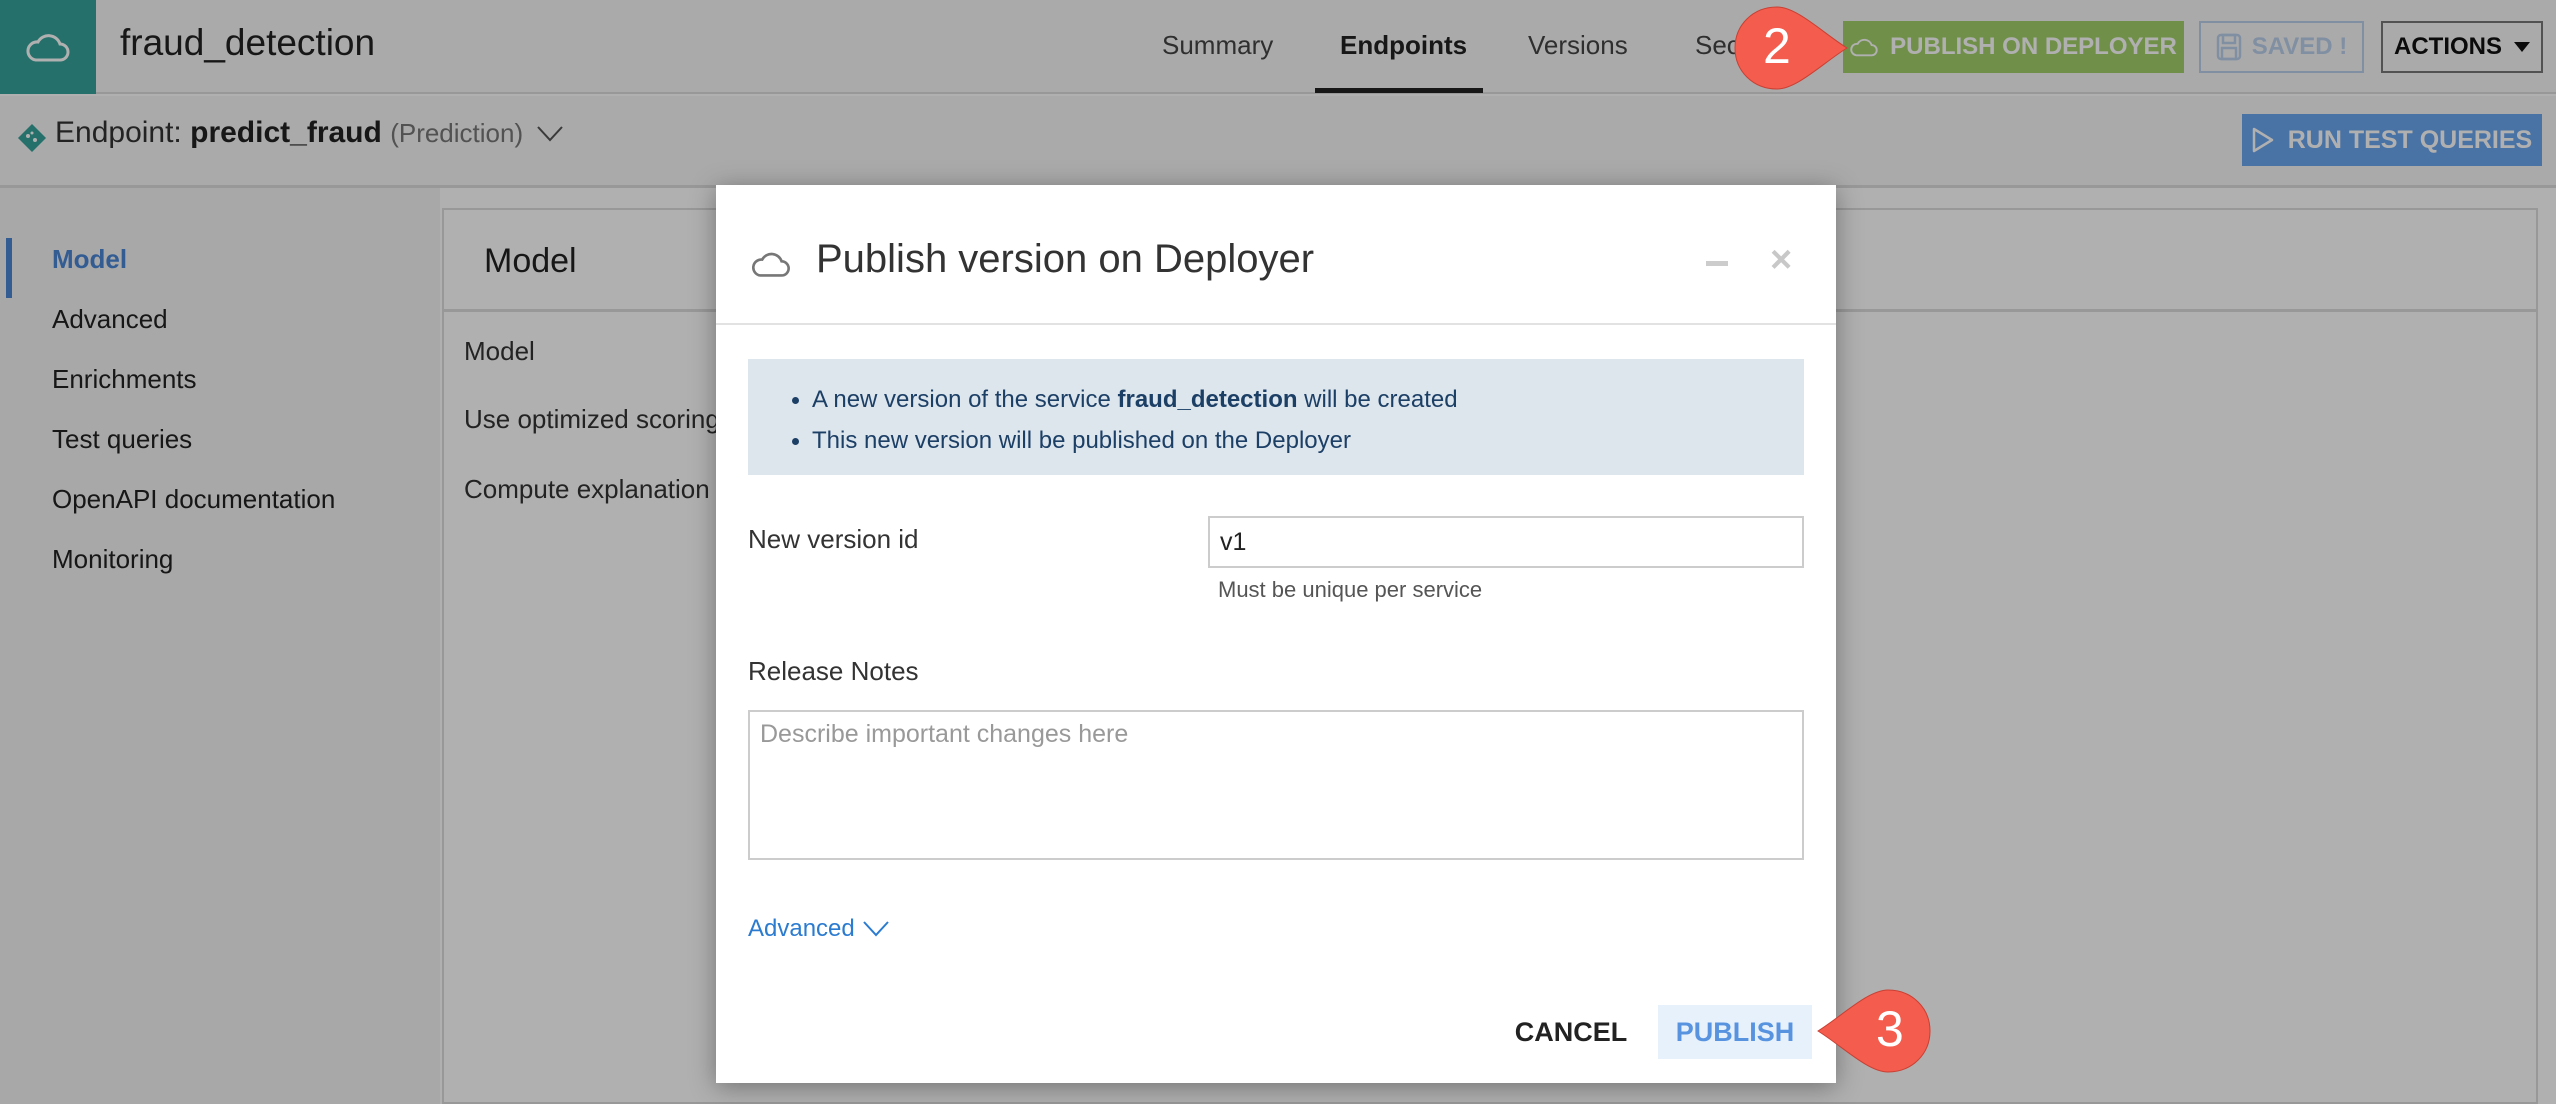 This screenshot has width=2556, height=1104. I want to click on advanced-toggle: Advanced, so click(818, 929).